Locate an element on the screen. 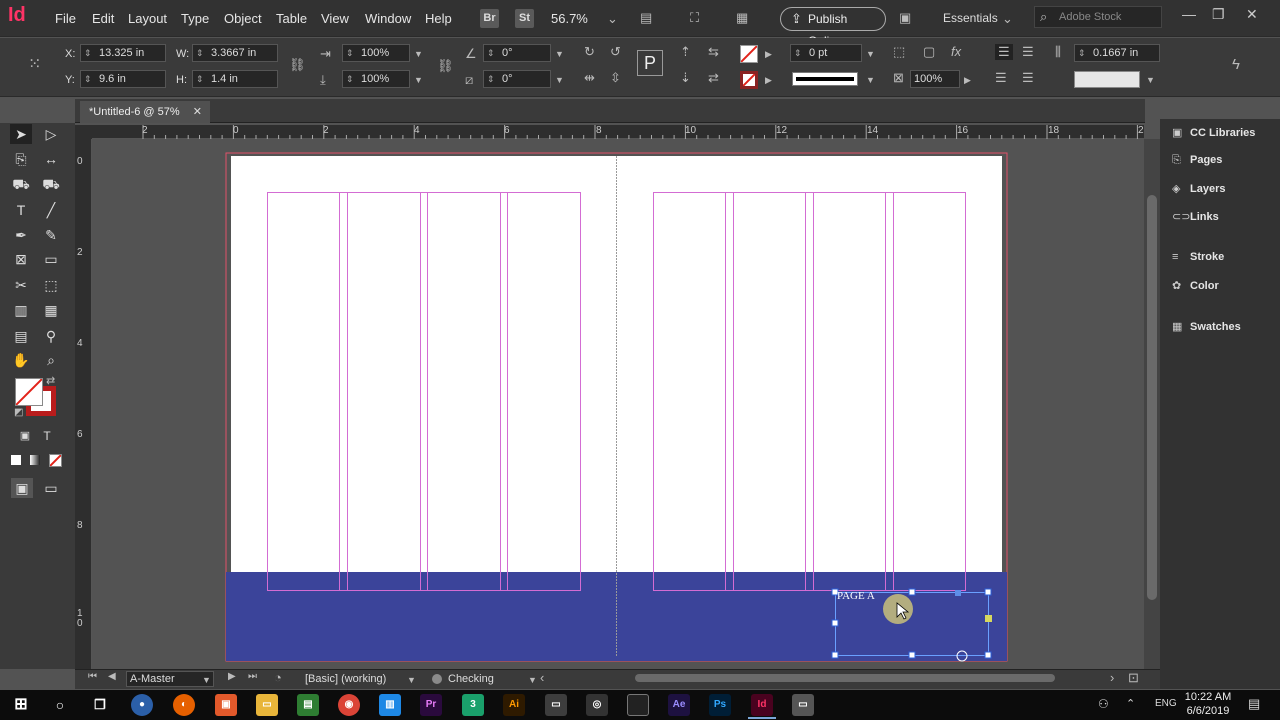 This screenshot has width=1280, height=720. menu-object: Object is located at coordinates (243, 18).